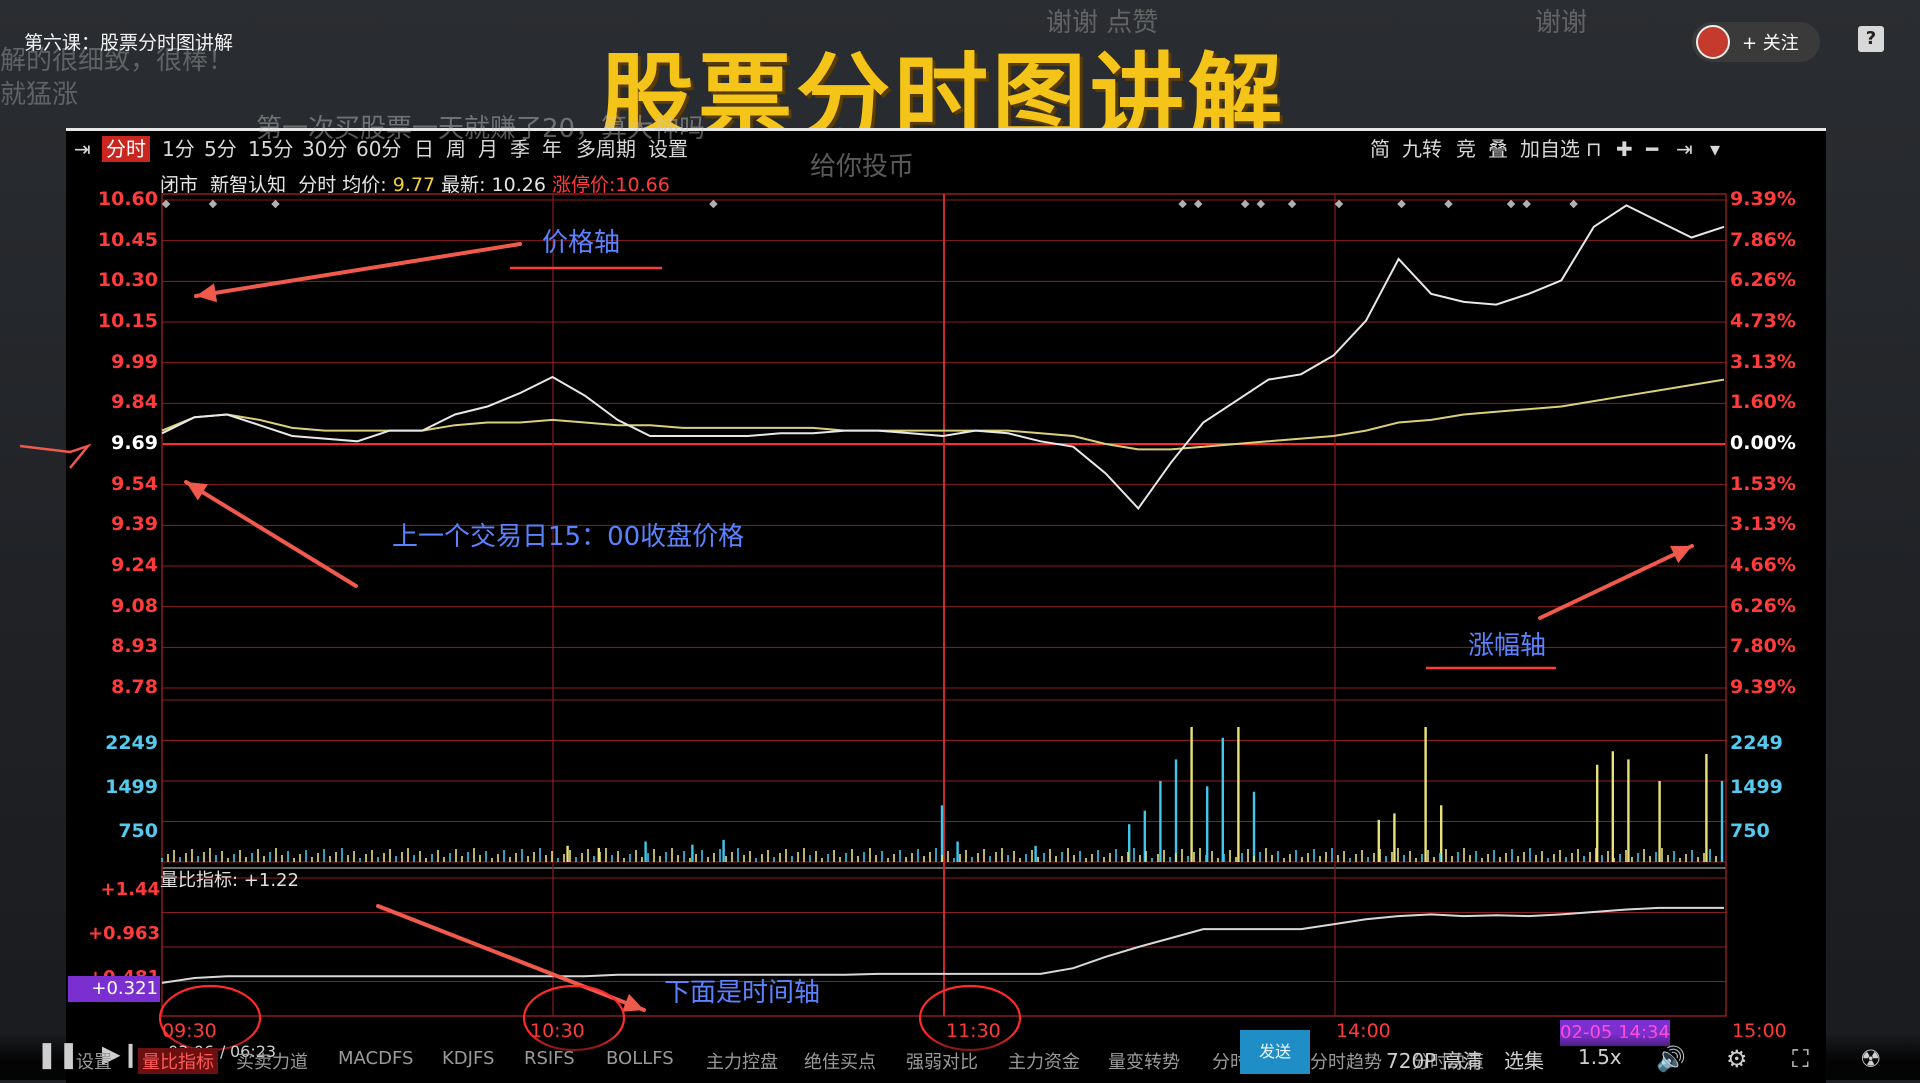  I want to click on price-tick-label: 10.15, so click(127, 321).